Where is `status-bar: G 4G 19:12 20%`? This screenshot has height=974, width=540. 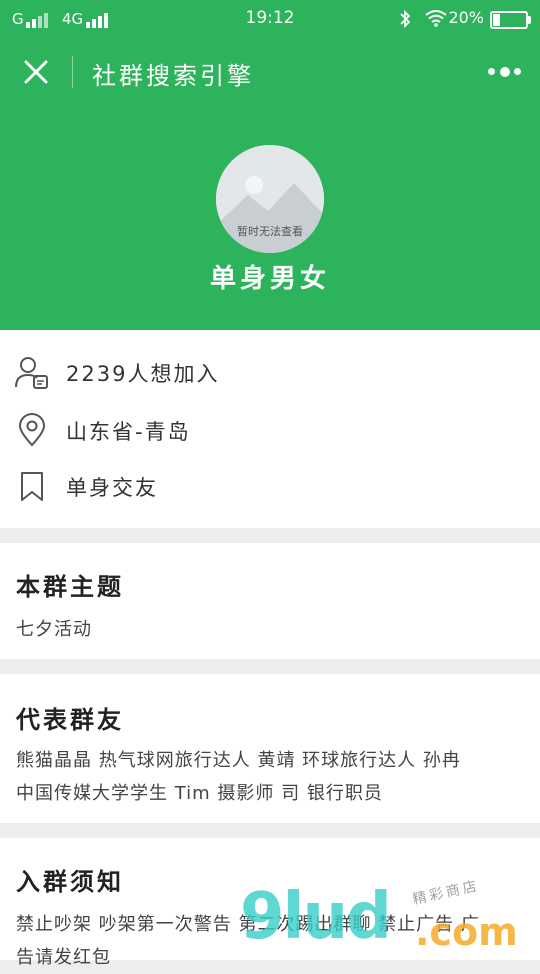 status-bar: G 4G 19:12 20% is located at coordinates (270, 19).